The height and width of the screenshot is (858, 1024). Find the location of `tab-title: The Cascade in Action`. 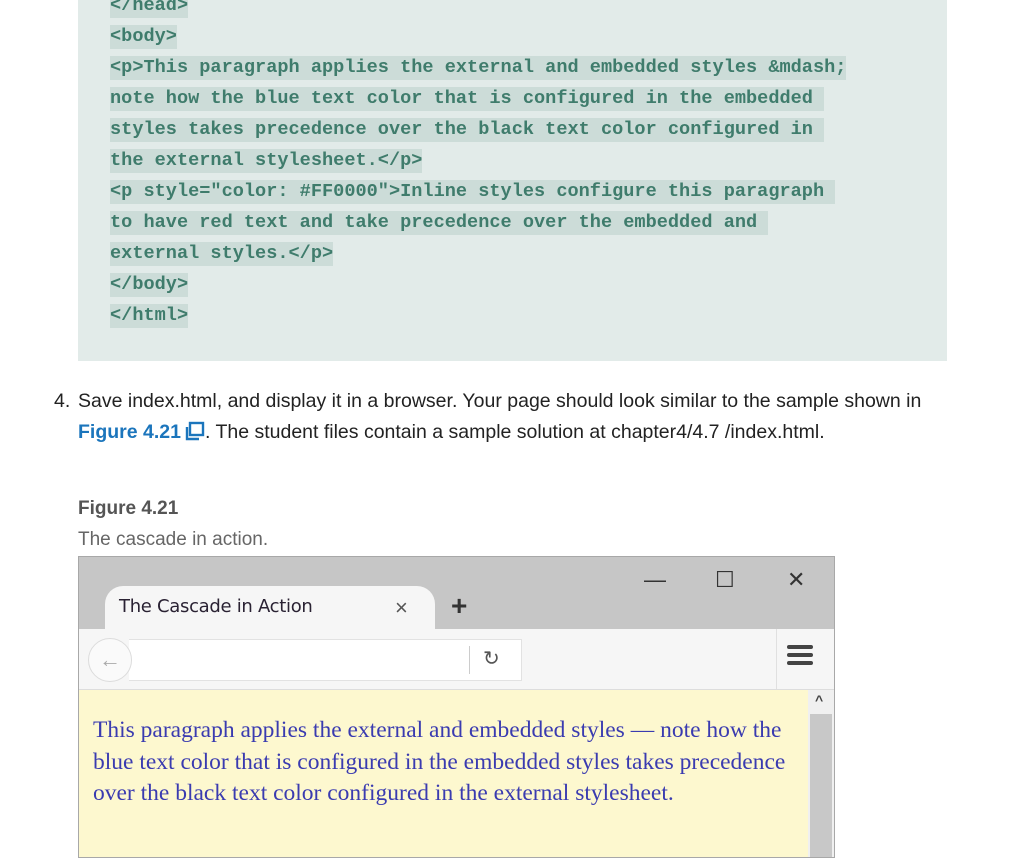

tab-title: The Cascade in Action is located at coordinates (216, 606).